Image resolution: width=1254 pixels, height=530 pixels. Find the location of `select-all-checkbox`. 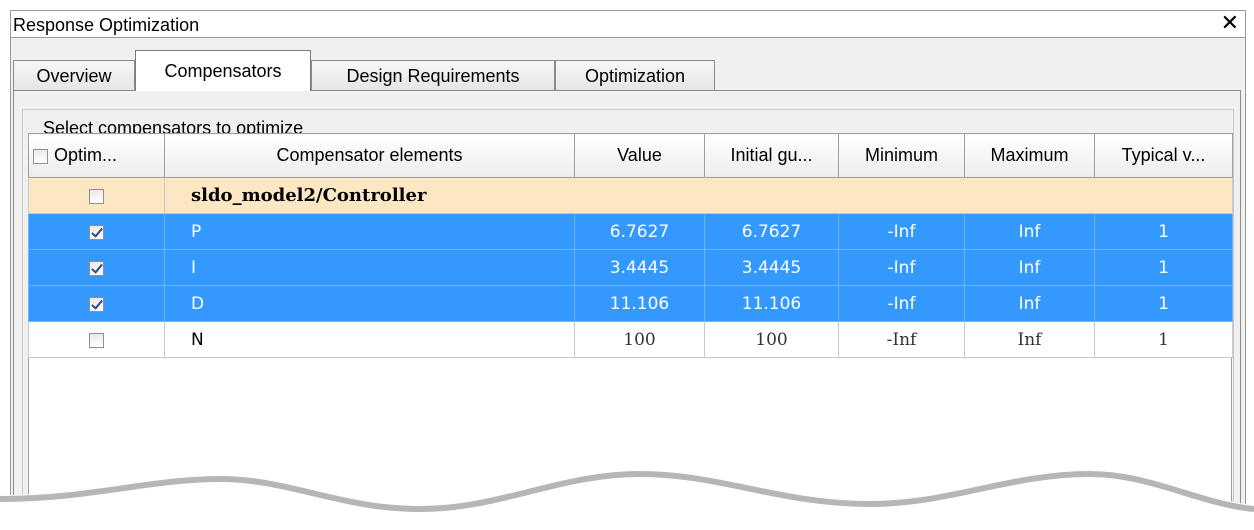

select-all-checkbox is located at coordinates (40, 156).